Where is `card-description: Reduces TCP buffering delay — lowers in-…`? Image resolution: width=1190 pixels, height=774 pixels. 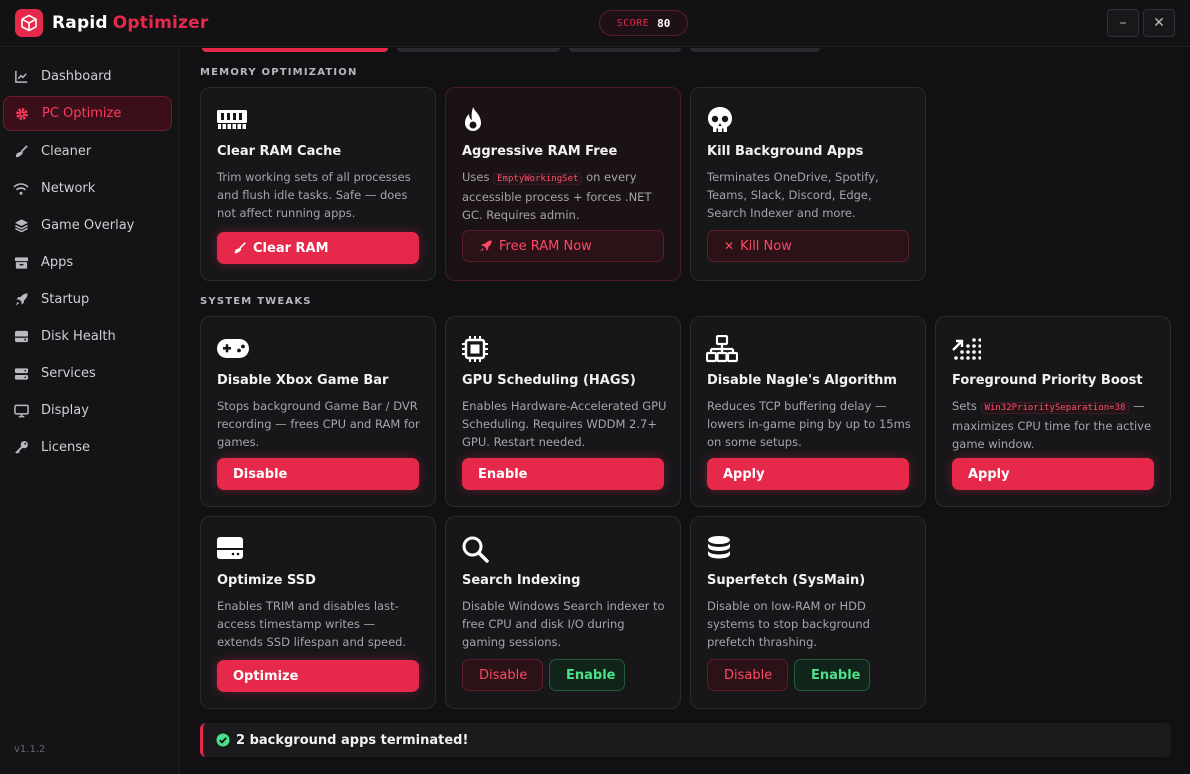
card-description: Reduces TCP buffering delay — lowers in-… is located at coordinates (809, 424).